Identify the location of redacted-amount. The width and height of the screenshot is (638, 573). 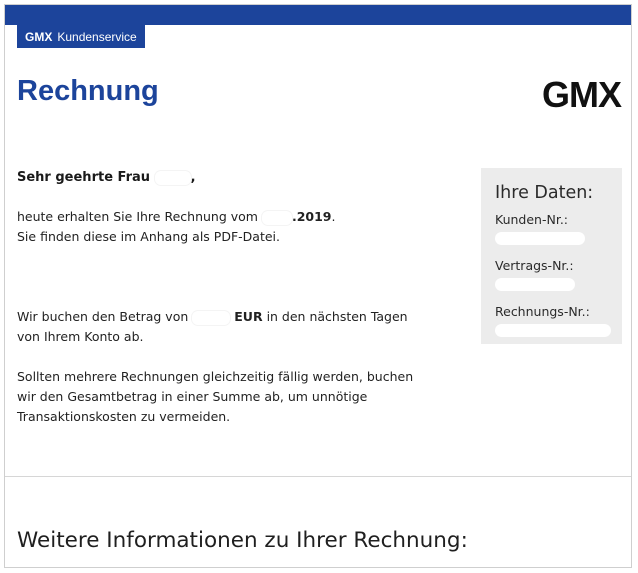
(211, 317).